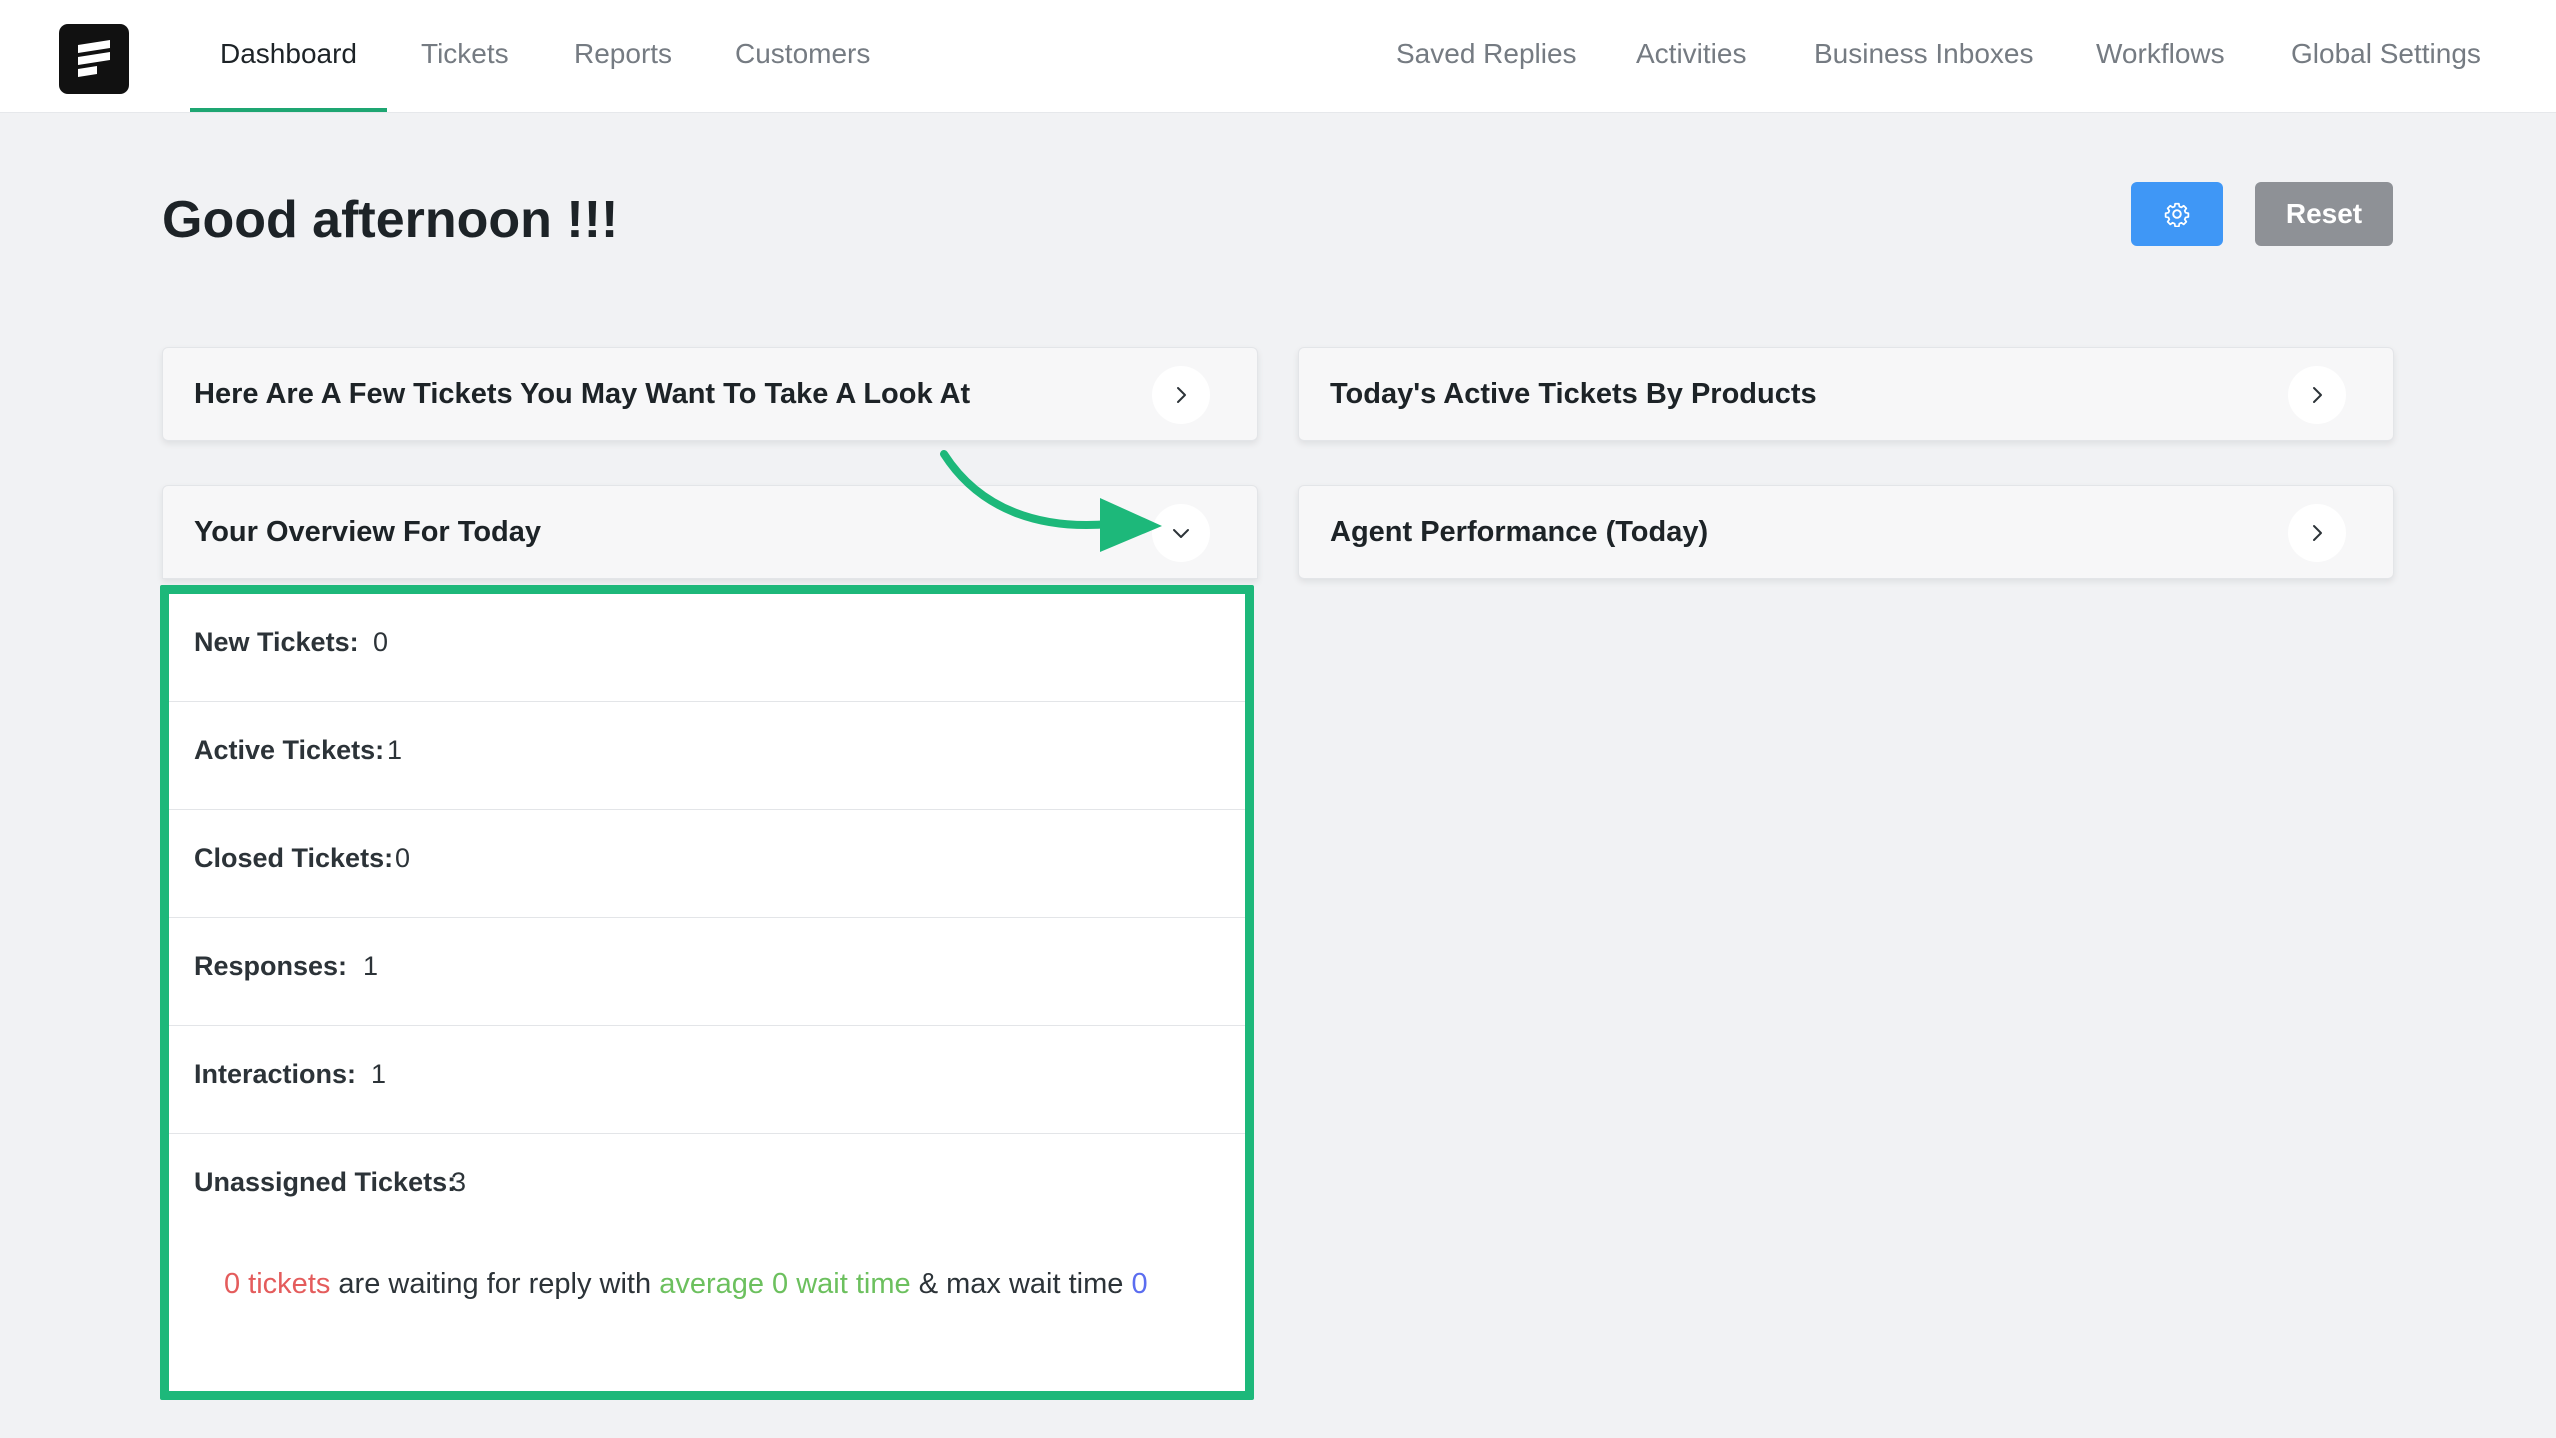 This screenshot has width=2556, height=1438. What do you see at coordinates (802, 56) in the screenshot?
I see `nav-customers: Customers` at bounding box center [802, 56].